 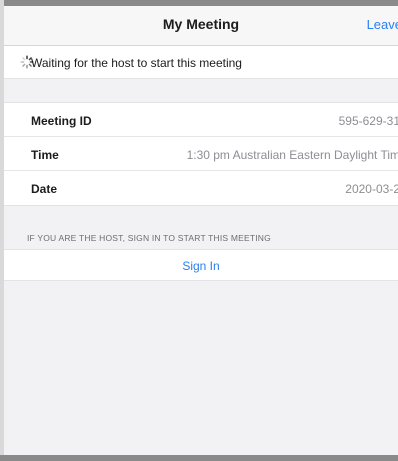 I want to click on bottom-border, so click(x=199, y=458).